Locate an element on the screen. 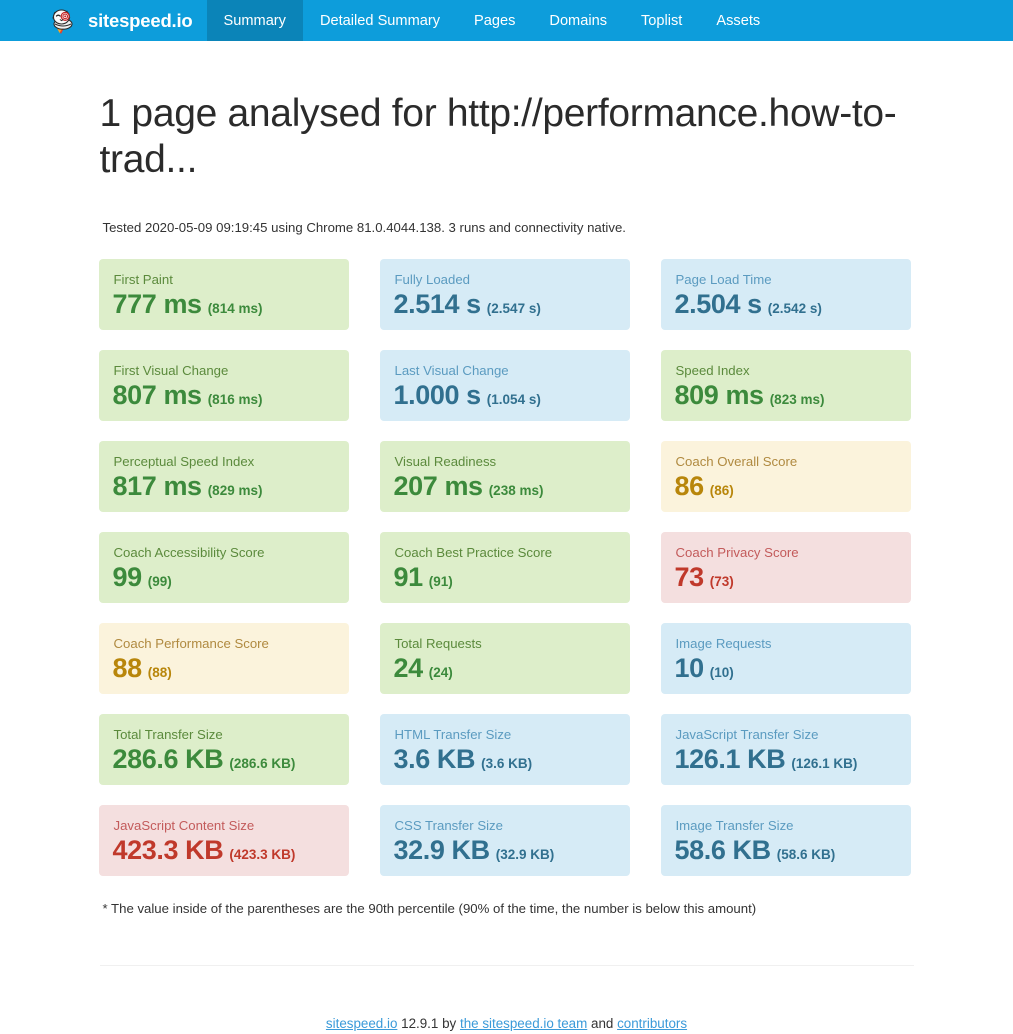 The width and height of the screenshot is (1013, 1034). metric-card-label: CSS Transfer Size is located at coordinates (448, 825).